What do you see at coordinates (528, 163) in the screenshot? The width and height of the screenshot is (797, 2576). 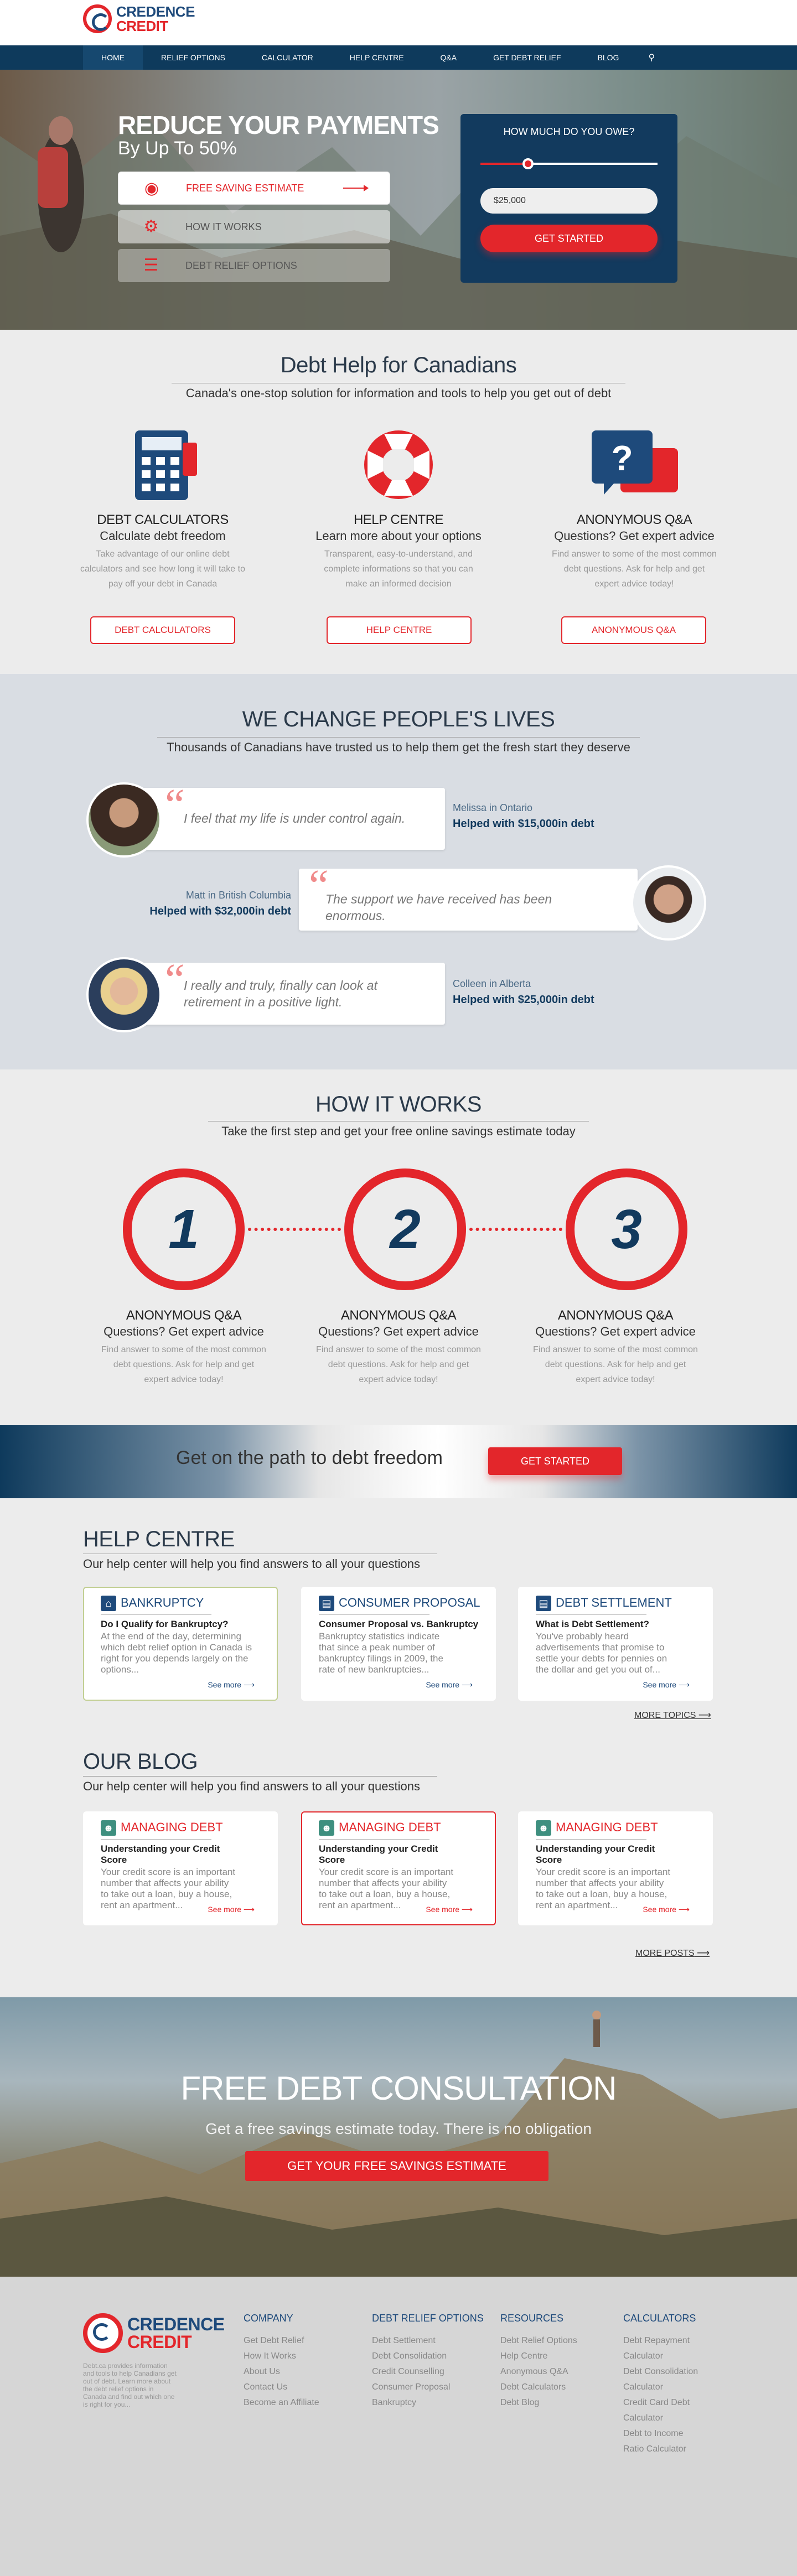 I see `debt-slider-thumb` at bounding box center [528, 163].